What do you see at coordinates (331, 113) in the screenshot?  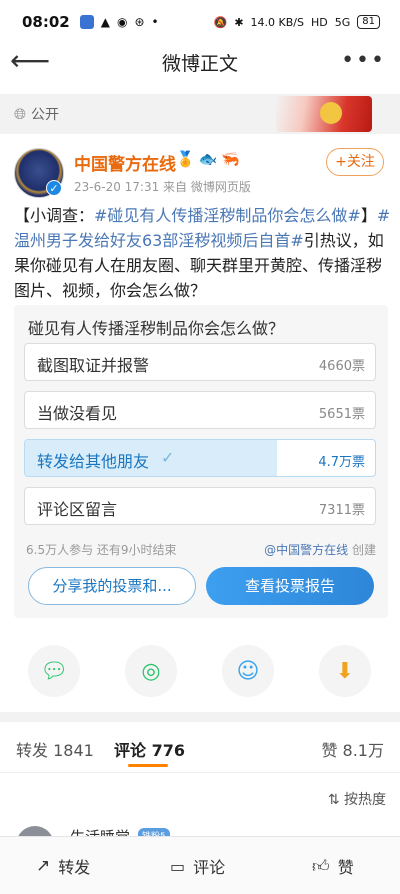 I see `emblem-icon` at bounding box center [331, 113].